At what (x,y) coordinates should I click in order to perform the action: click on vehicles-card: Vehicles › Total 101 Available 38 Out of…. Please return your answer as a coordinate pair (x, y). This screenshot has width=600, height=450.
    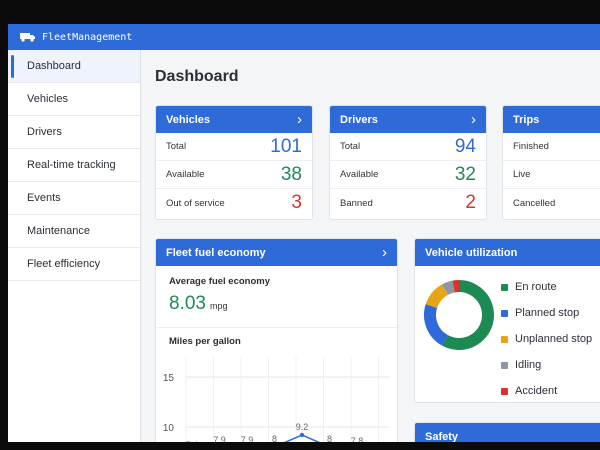
    Looking at the image, I should click on (234, 162).